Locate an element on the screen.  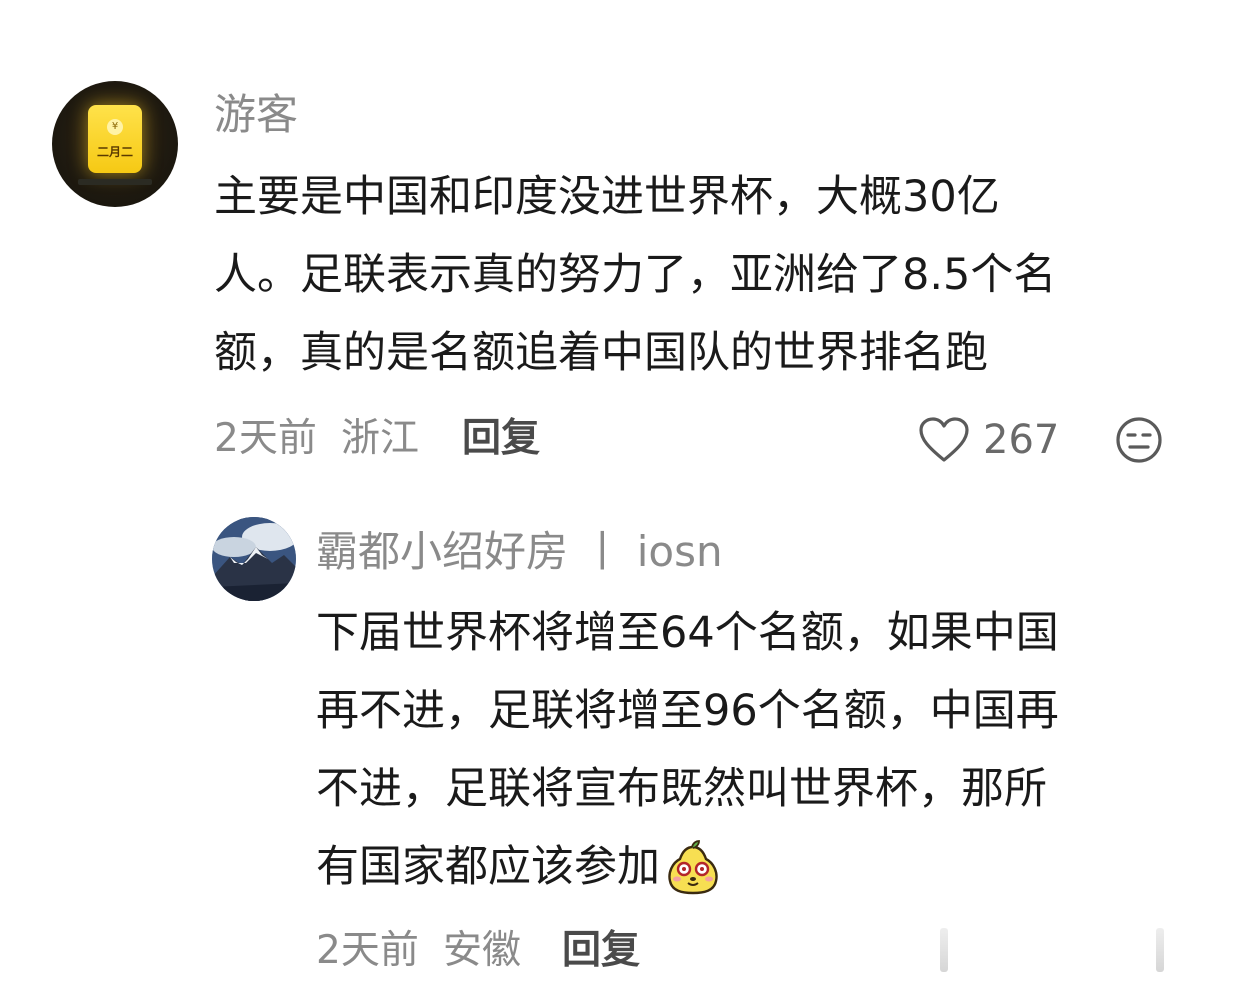
reply-location: 安徽 is located at coordinates (482, 950).